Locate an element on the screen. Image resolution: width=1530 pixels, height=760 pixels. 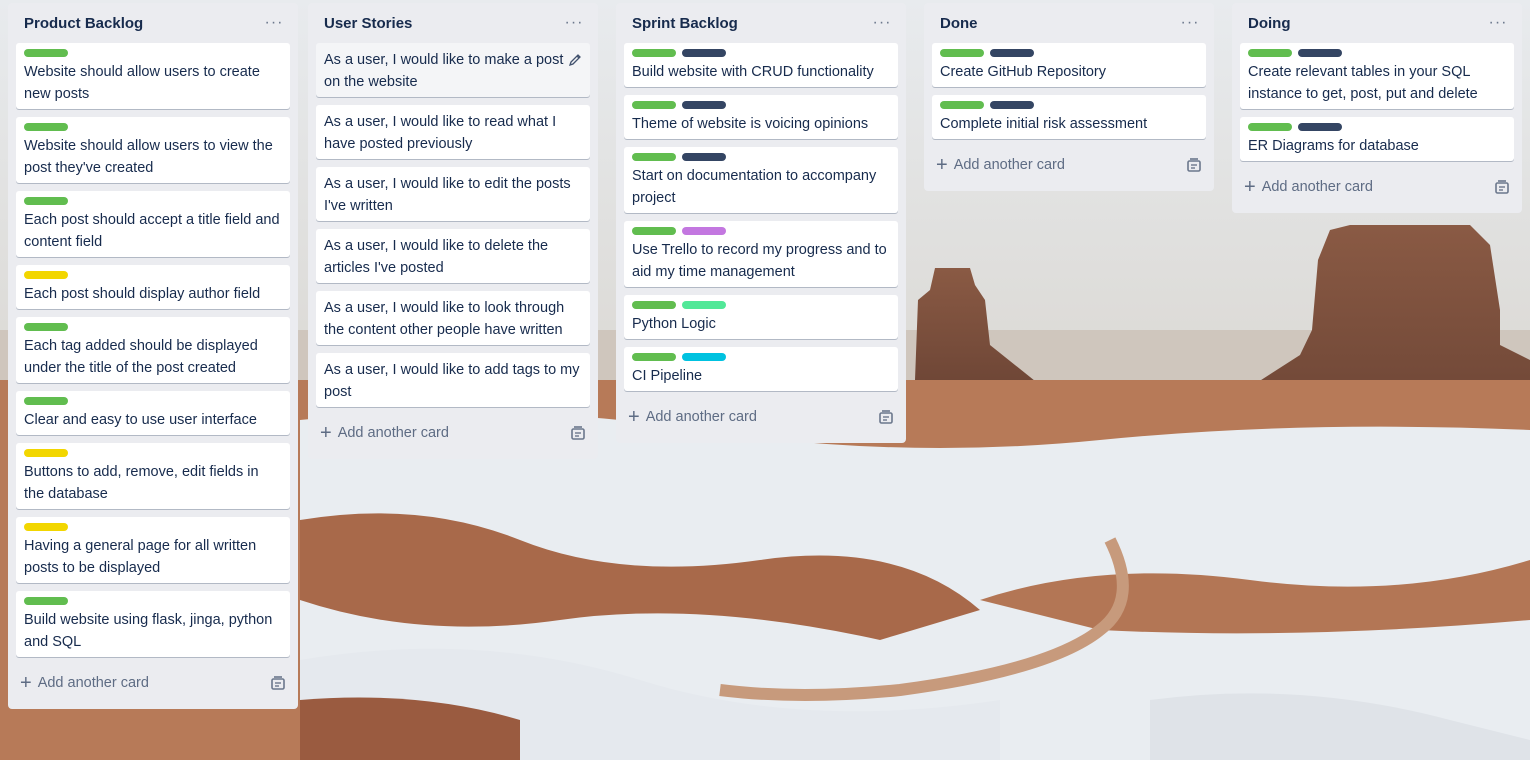
card-title: ER Diagrams for database is located at coordinates (1333, 146).